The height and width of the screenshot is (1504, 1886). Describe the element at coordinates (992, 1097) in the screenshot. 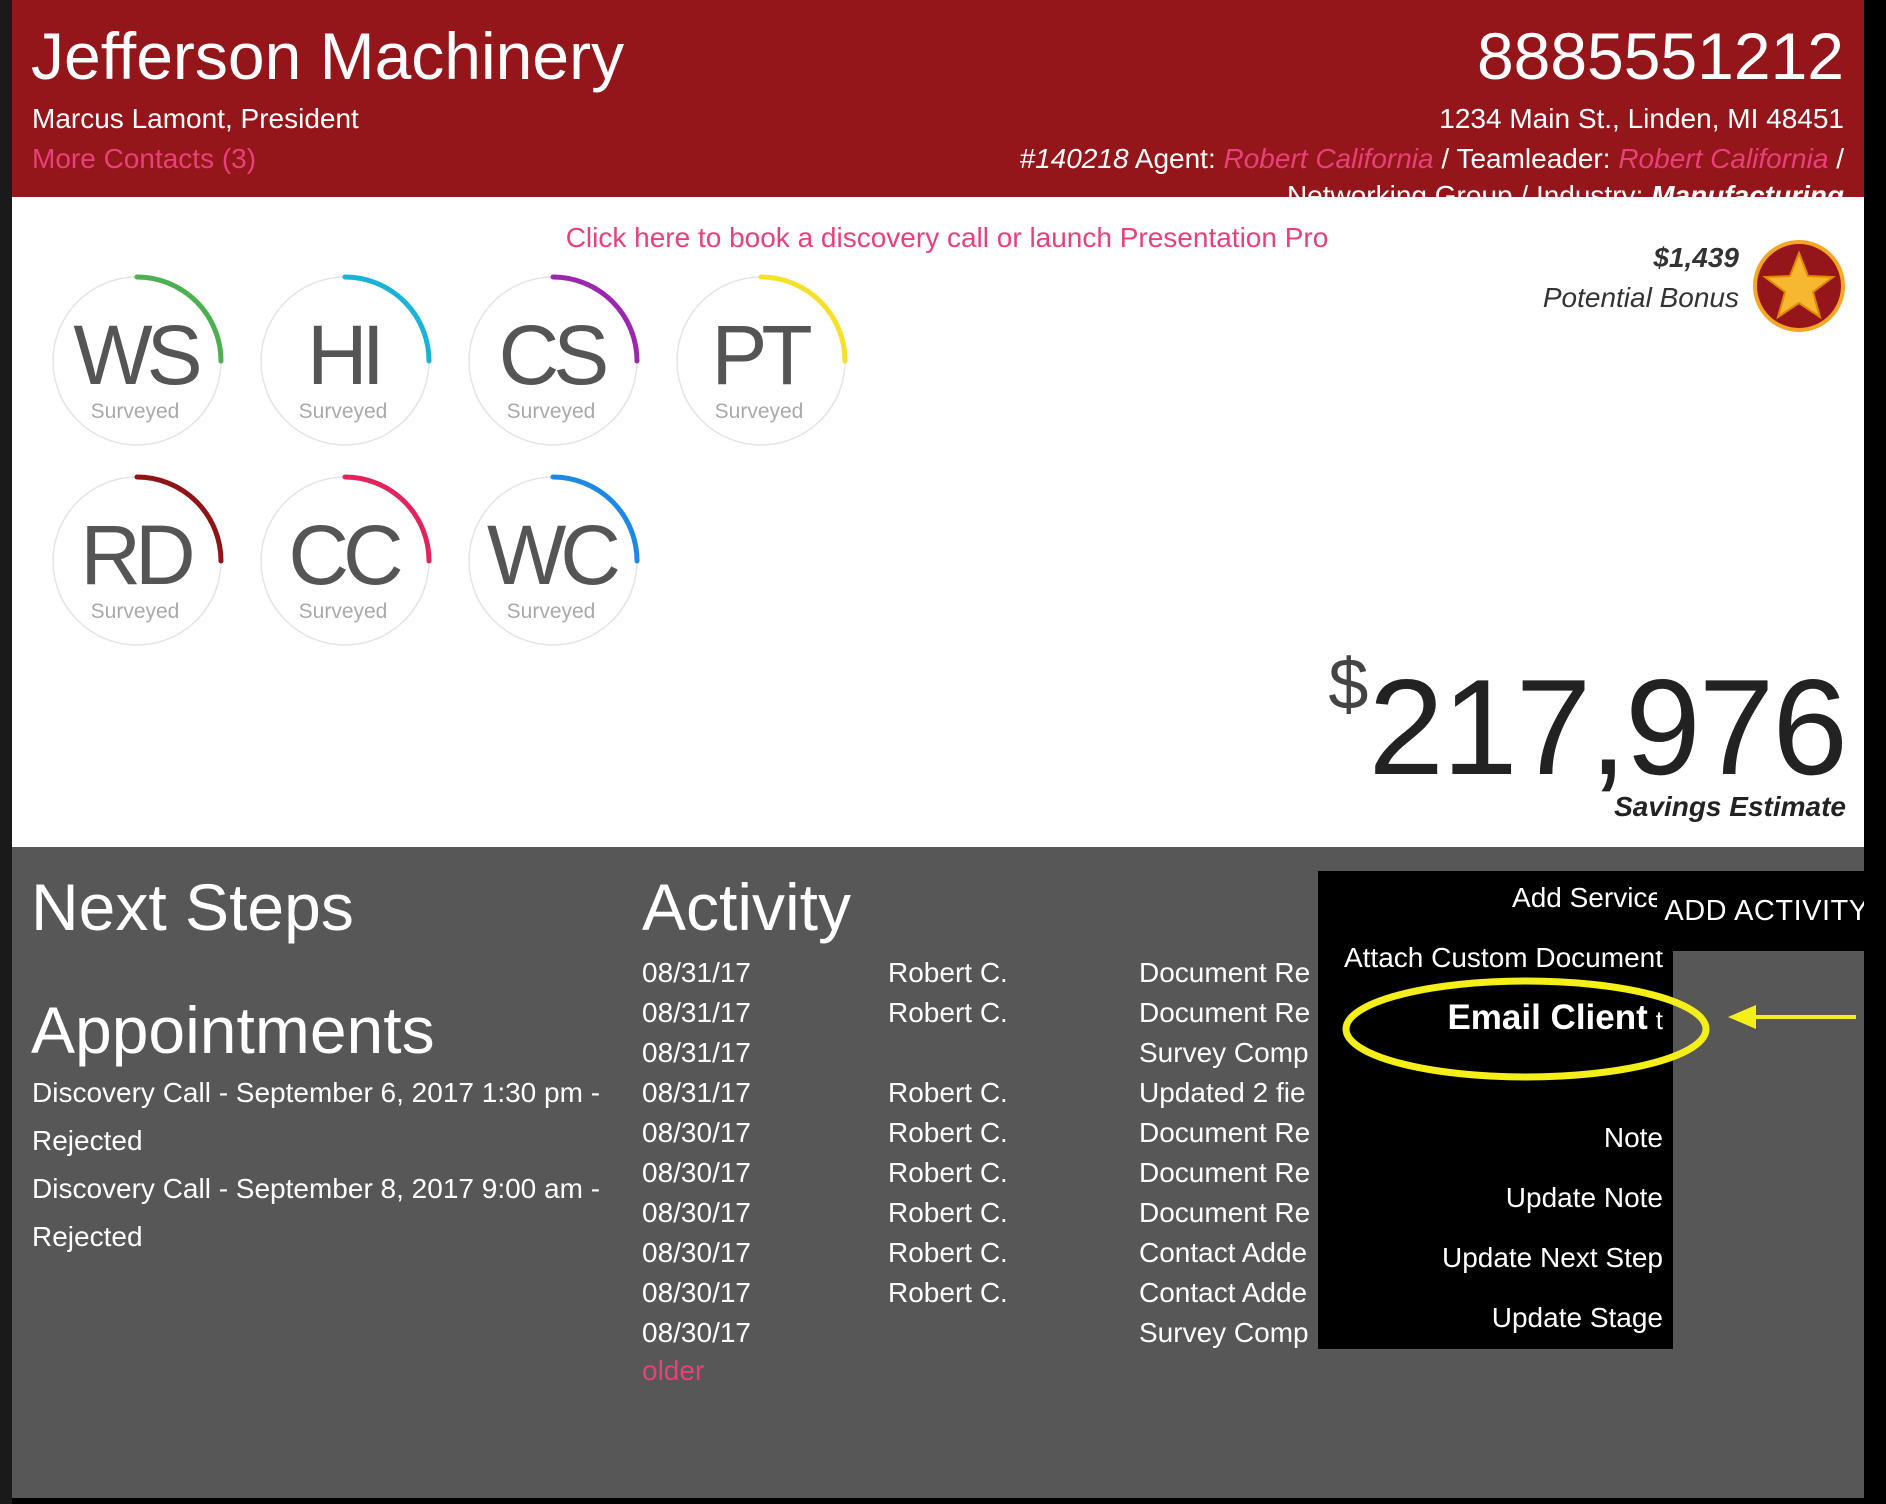

I see `activity-row: 08/31/17 Robert C. Updated 2 fie` at that location.